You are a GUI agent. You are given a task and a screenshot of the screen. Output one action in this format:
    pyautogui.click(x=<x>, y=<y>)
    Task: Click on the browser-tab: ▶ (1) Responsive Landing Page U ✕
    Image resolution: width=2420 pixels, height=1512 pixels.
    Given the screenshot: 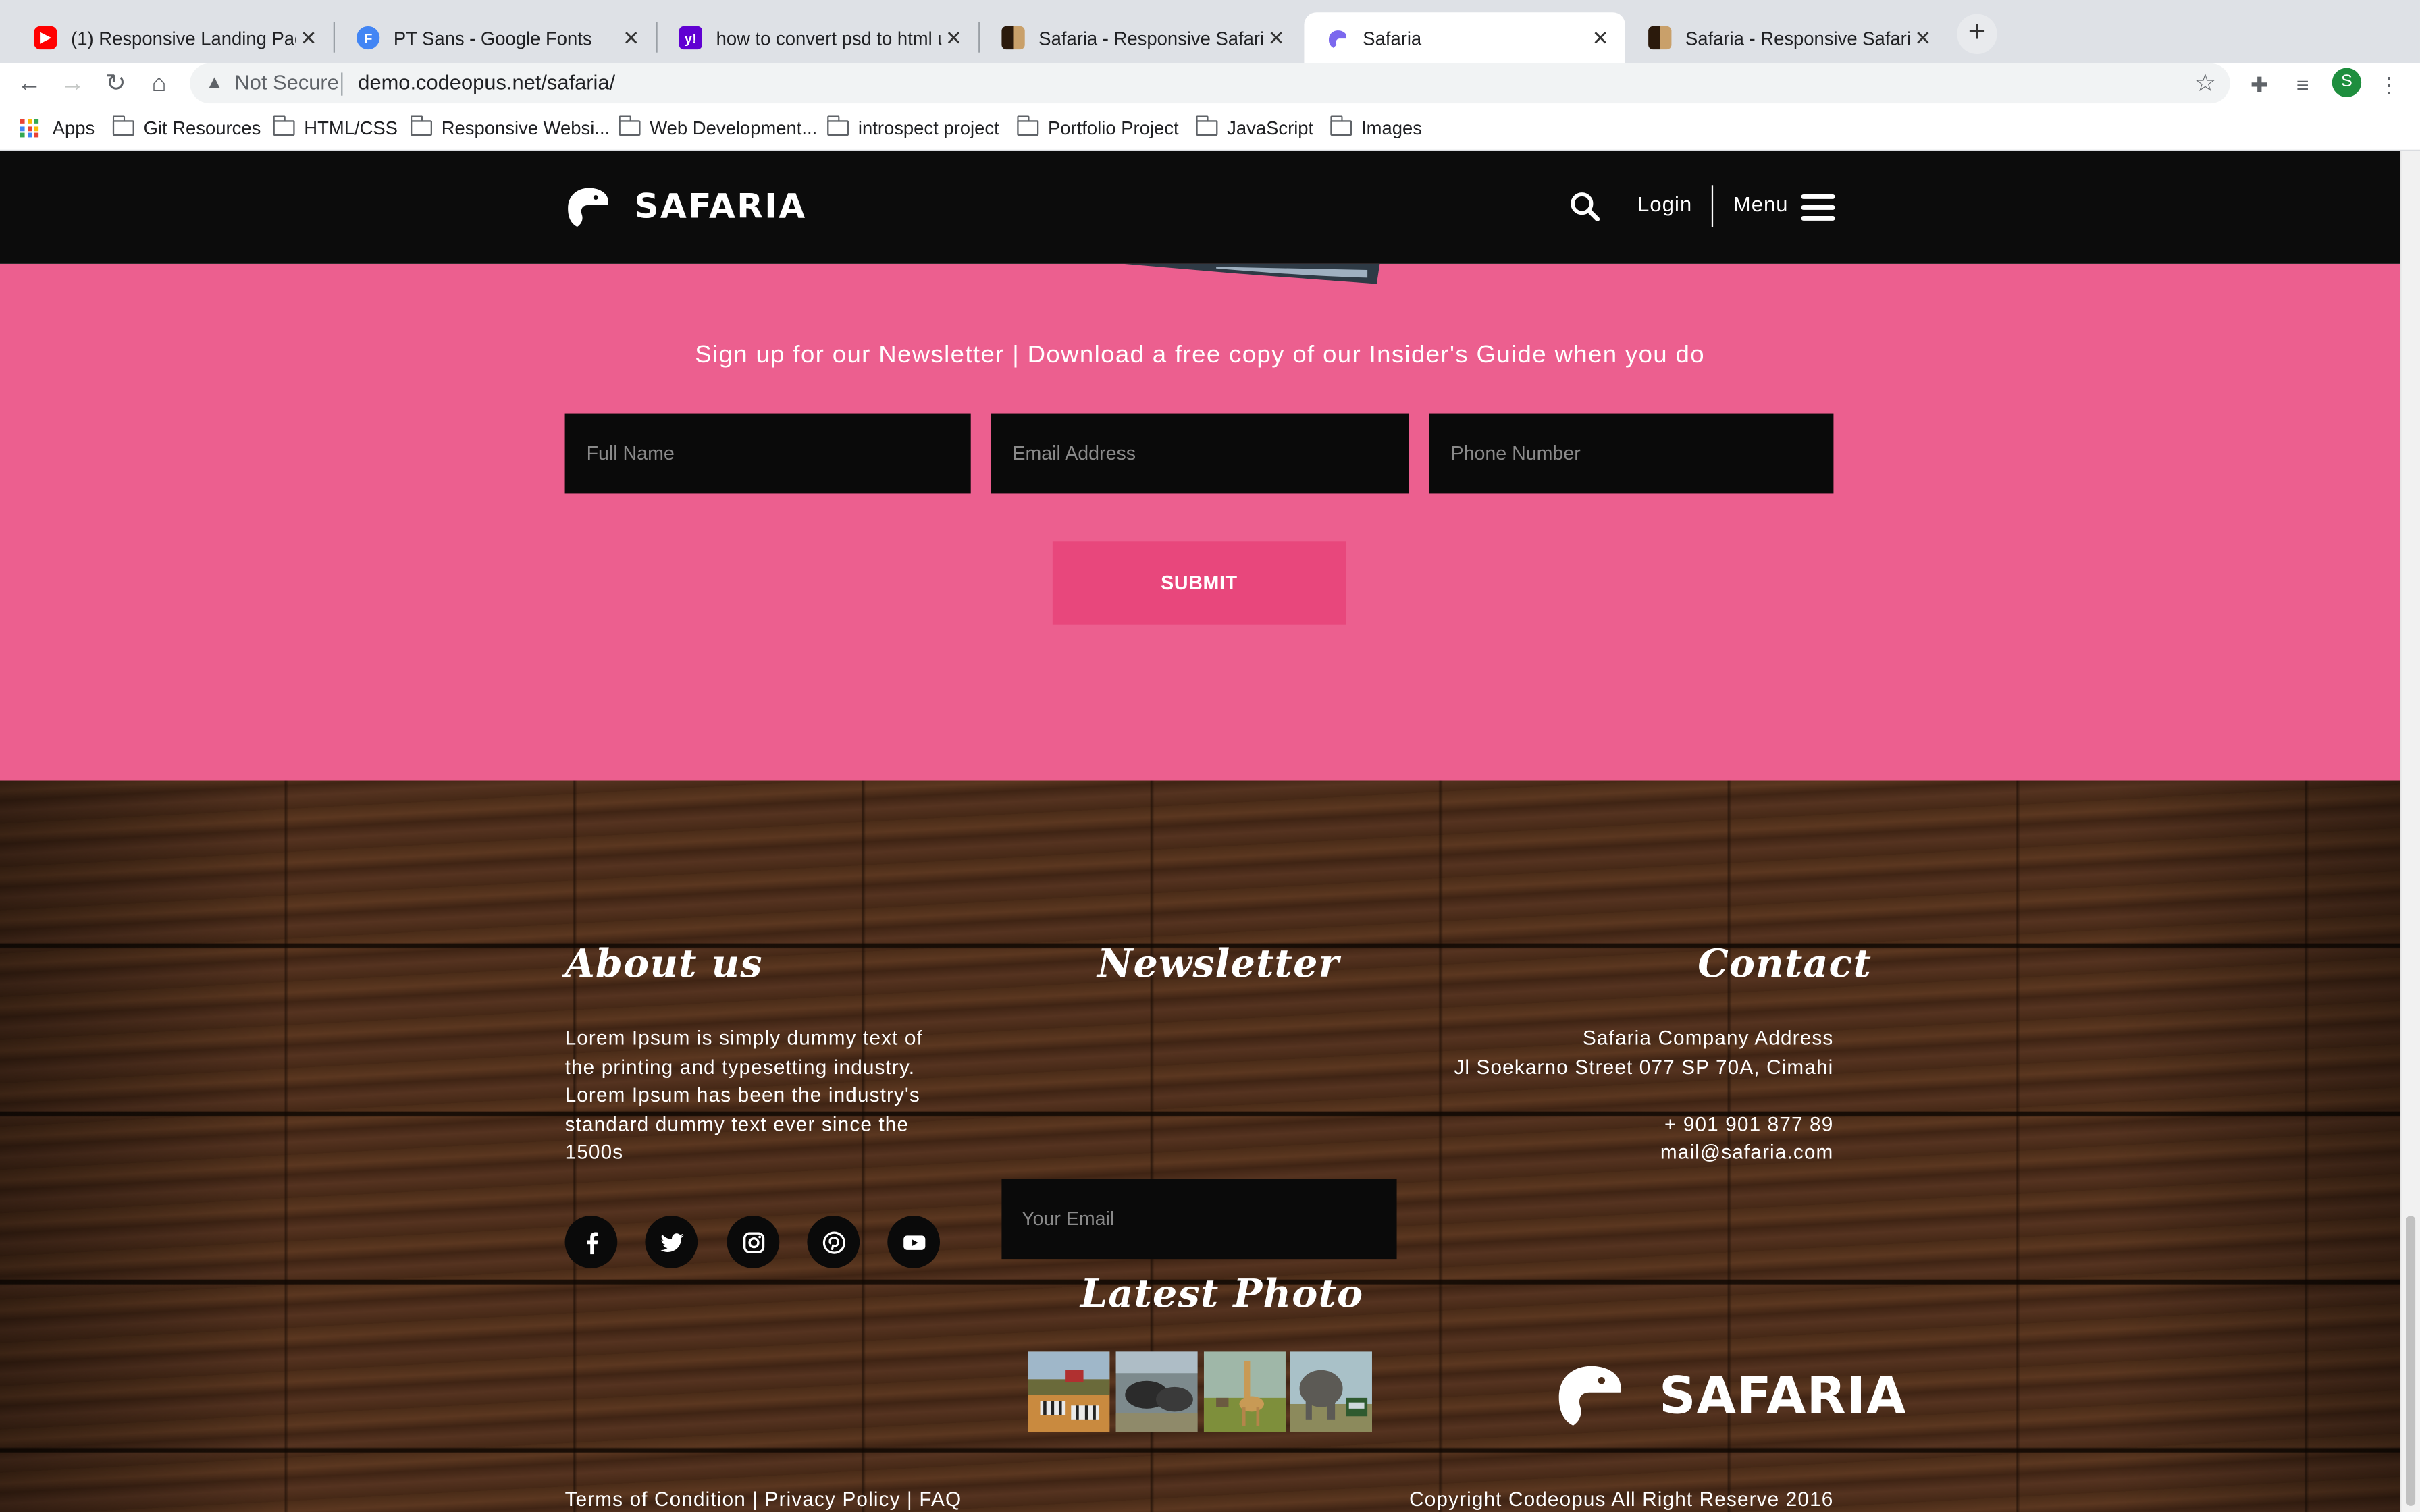 What is the action you would take?
    pyautogui.click(x=172, y=37)
    